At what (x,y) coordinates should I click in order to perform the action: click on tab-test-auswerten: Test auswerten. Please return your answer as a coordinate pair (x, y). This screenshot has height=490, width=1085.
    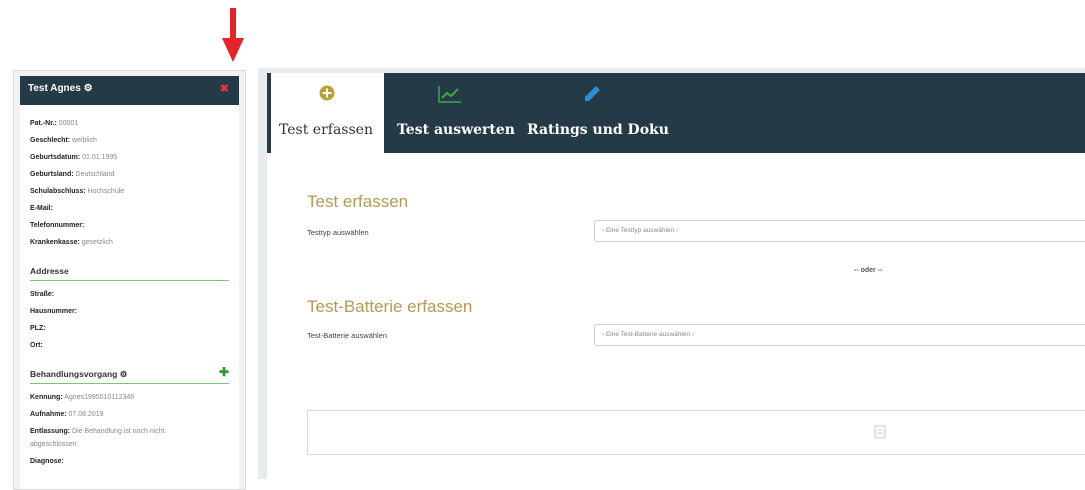
    Looking at the image, I should click on (454, 113).